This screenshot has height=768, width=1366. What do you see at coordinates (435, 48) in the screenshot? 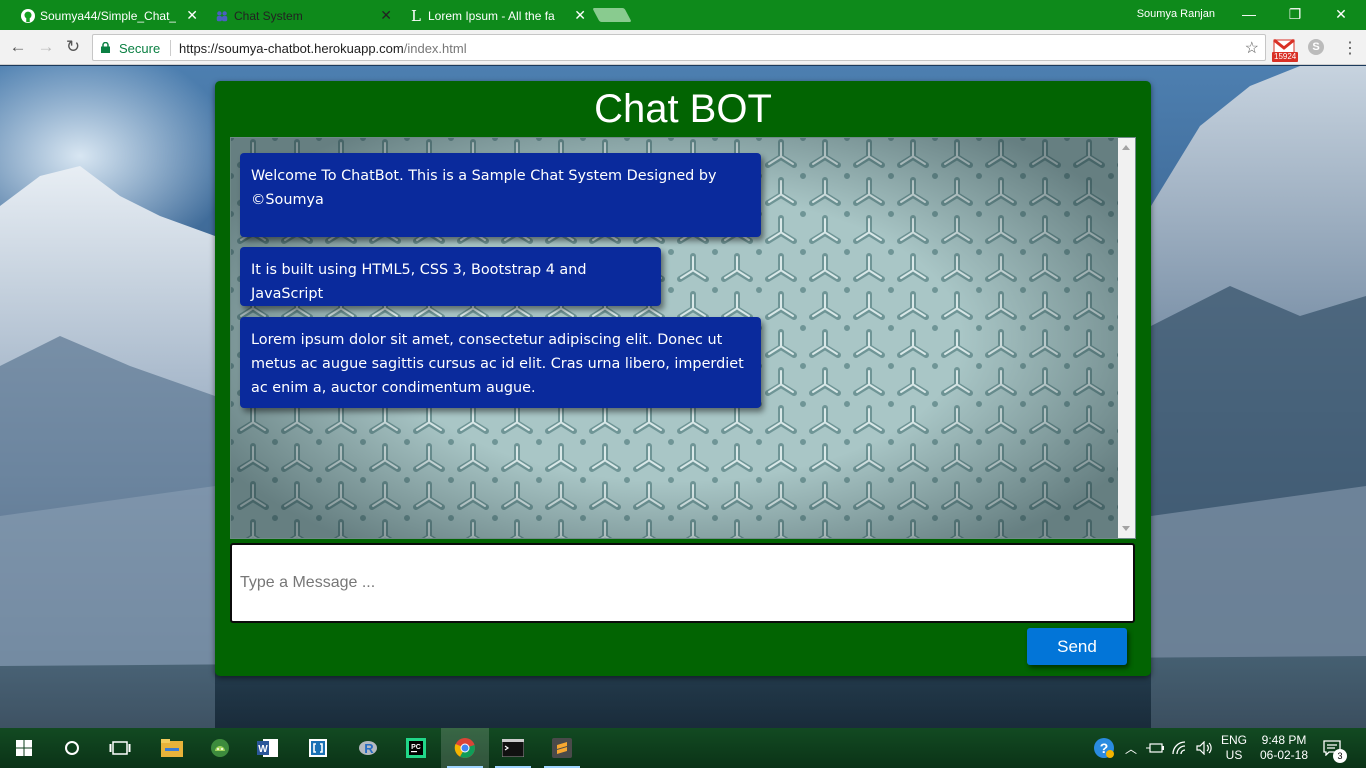
I see `url-path: /index.html` at bounding box center [435, 48].